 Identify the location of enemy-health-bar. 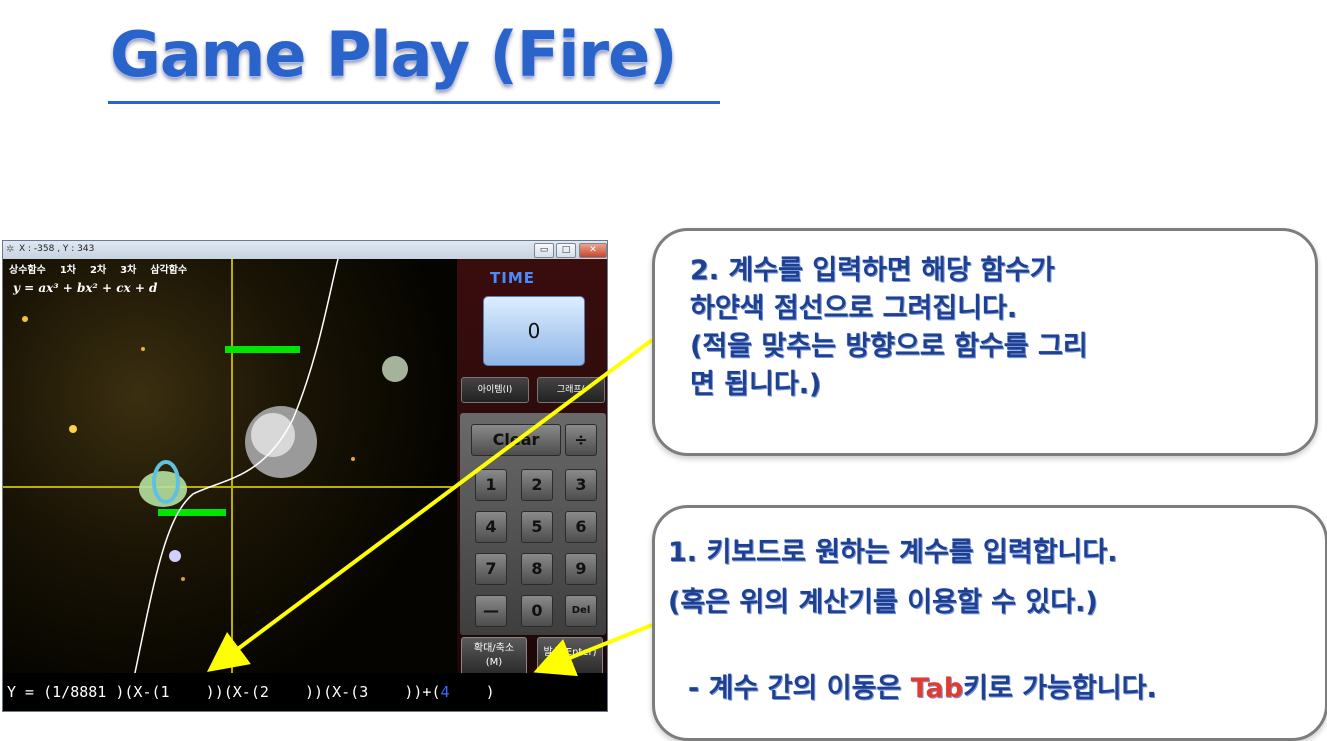
(262, 349).